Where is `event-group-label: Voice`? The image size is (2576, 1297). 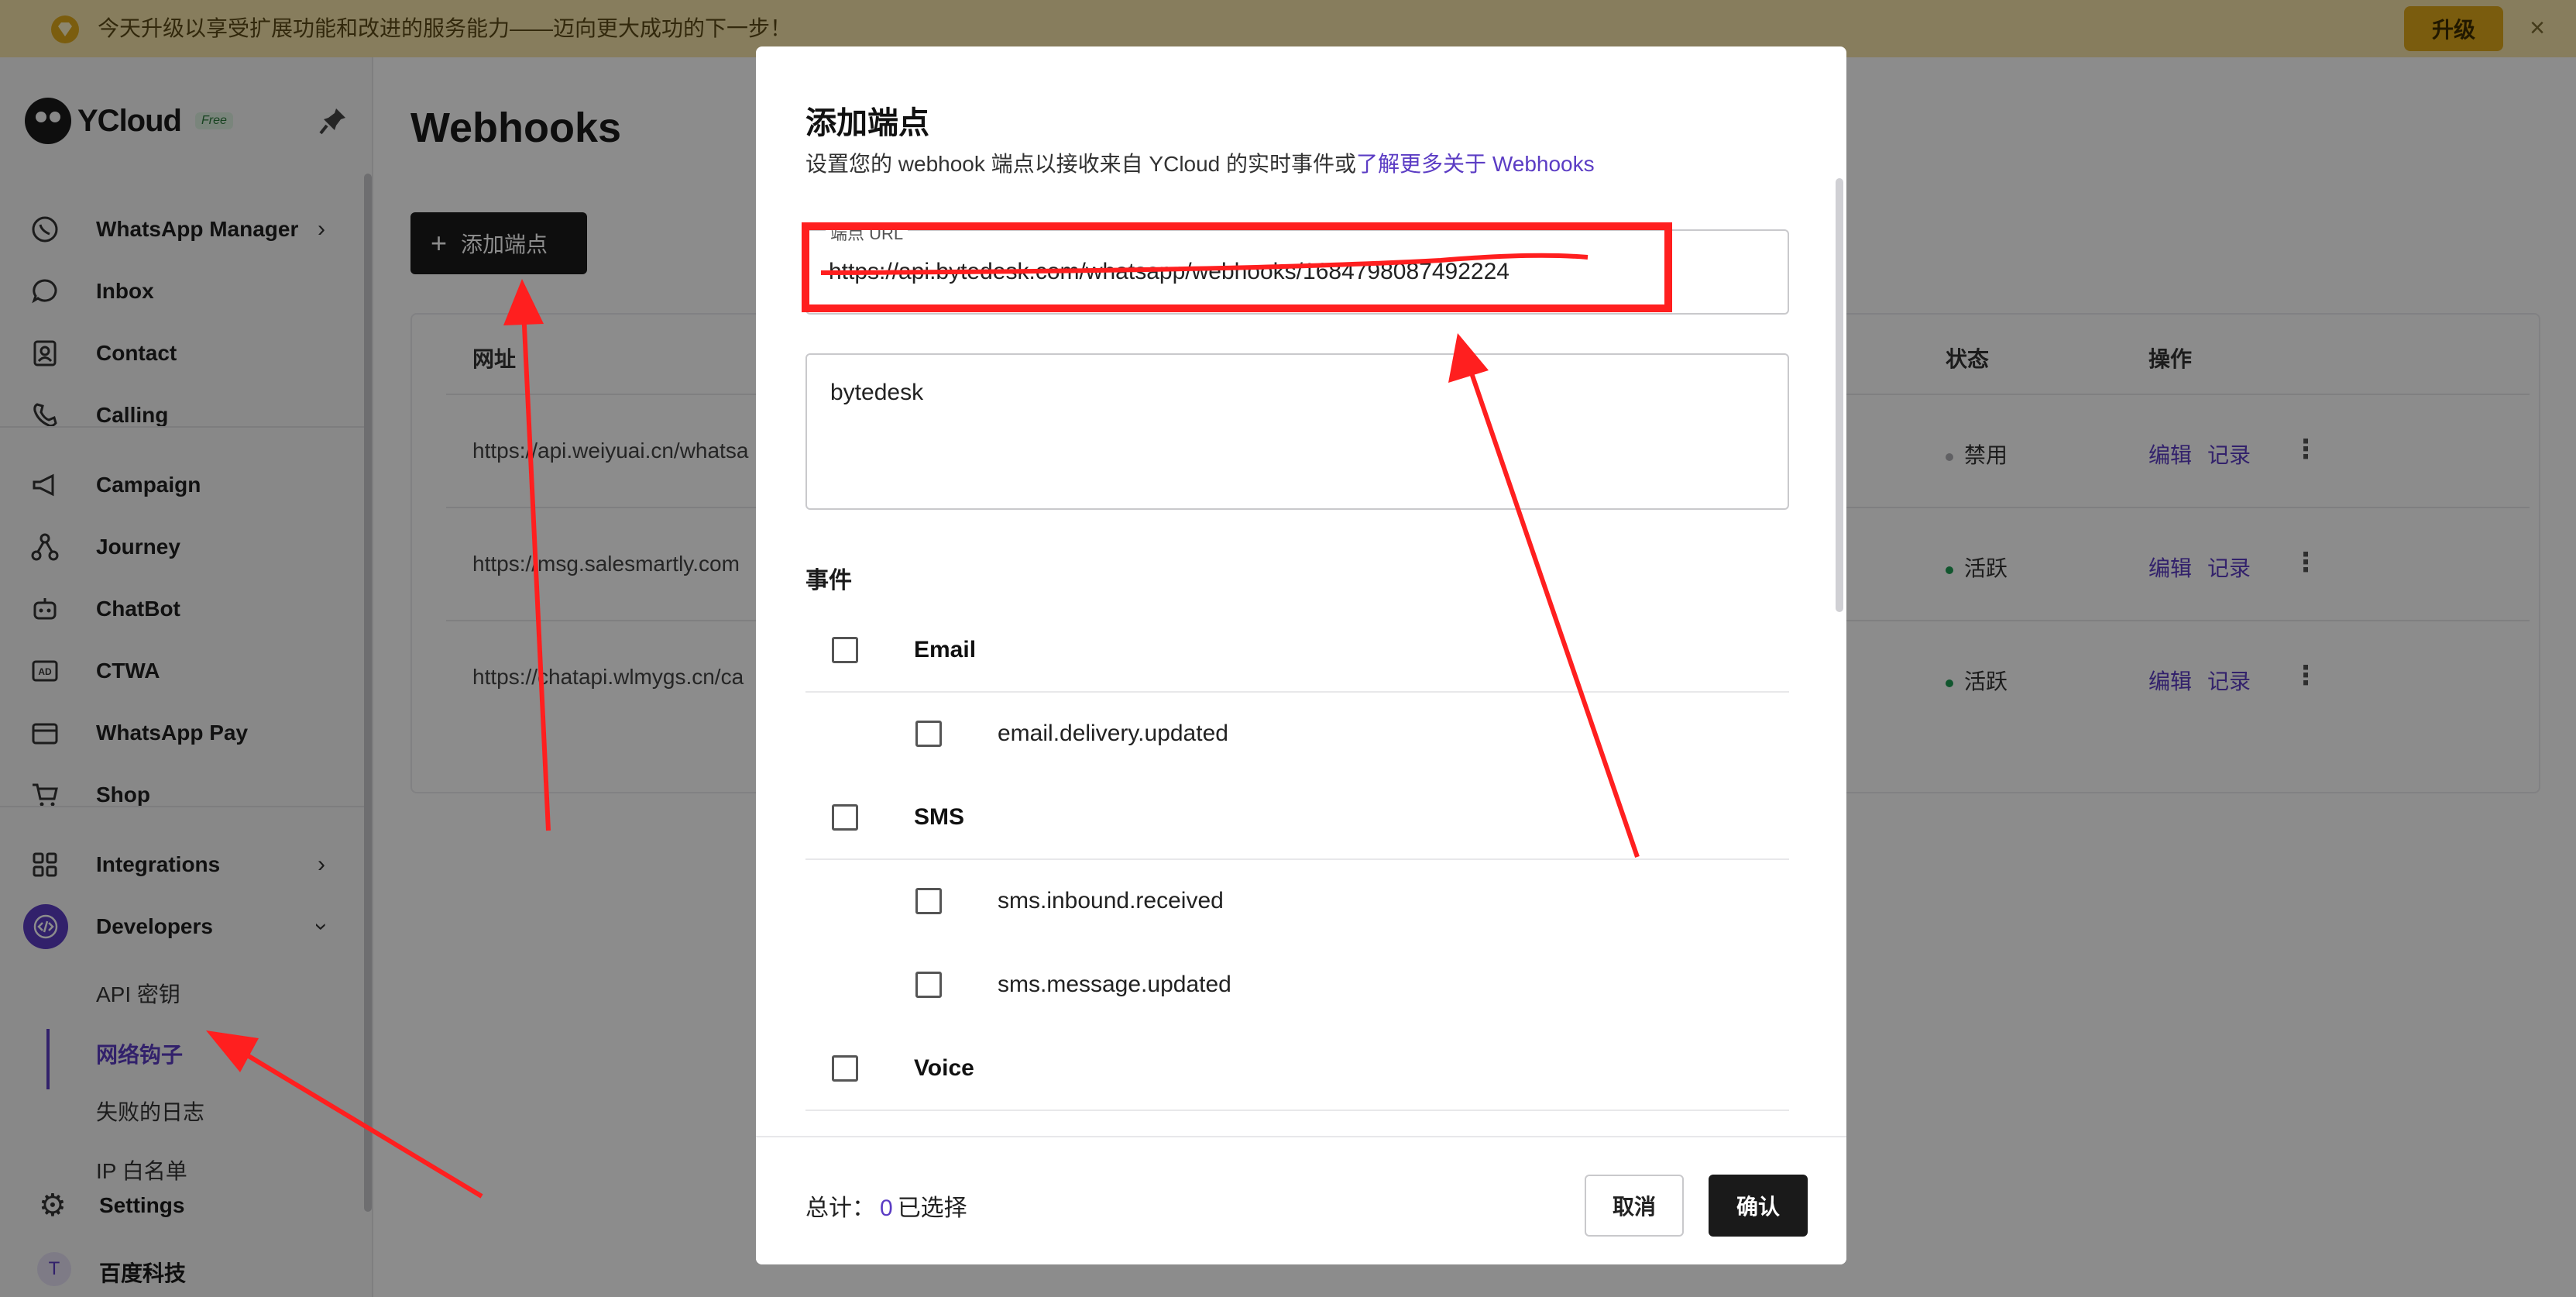
event-group-label: Voice is located at coordinates (944, 1068).